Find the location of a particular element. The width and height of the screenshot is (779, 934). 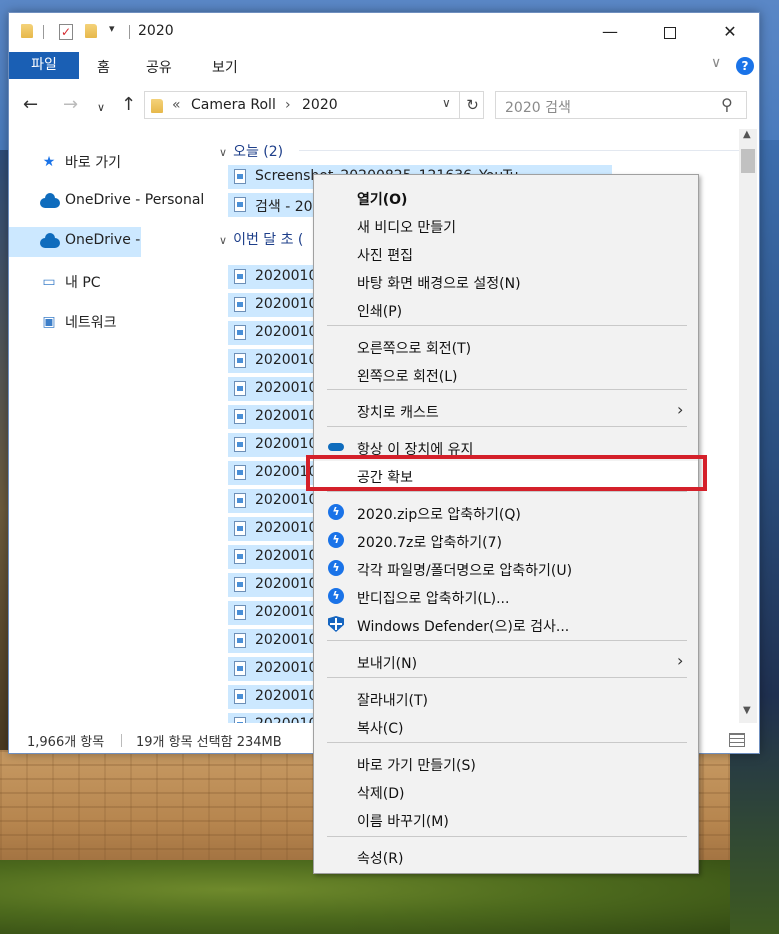

menu-item-3: 사진 편집 is located at coordinates (506, 253).